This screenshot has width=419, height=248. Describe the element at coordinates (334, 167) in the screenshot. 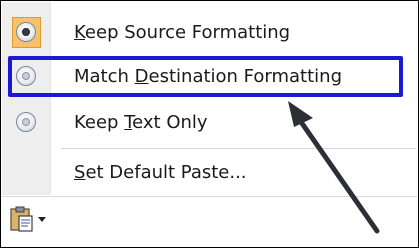

I see `arrow-annotation` at that location.